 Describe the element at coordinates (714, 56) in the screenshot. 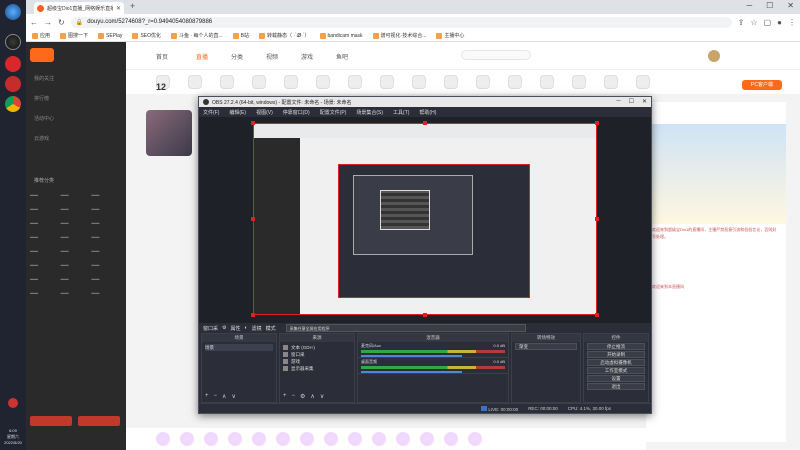

I see `user-avatar` at that location.